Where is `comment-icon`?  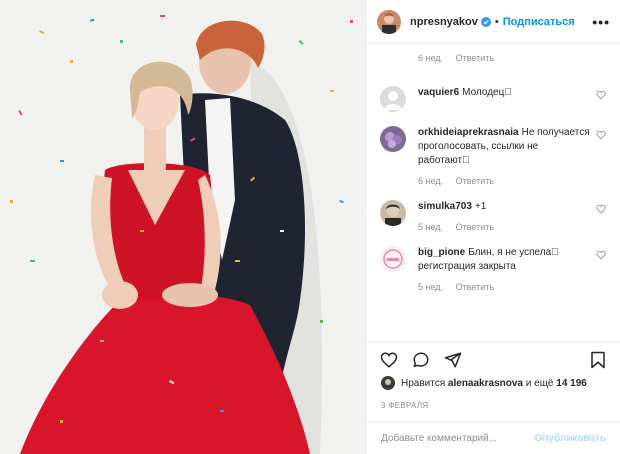
comment-icon is located at coordinates (421, 360).